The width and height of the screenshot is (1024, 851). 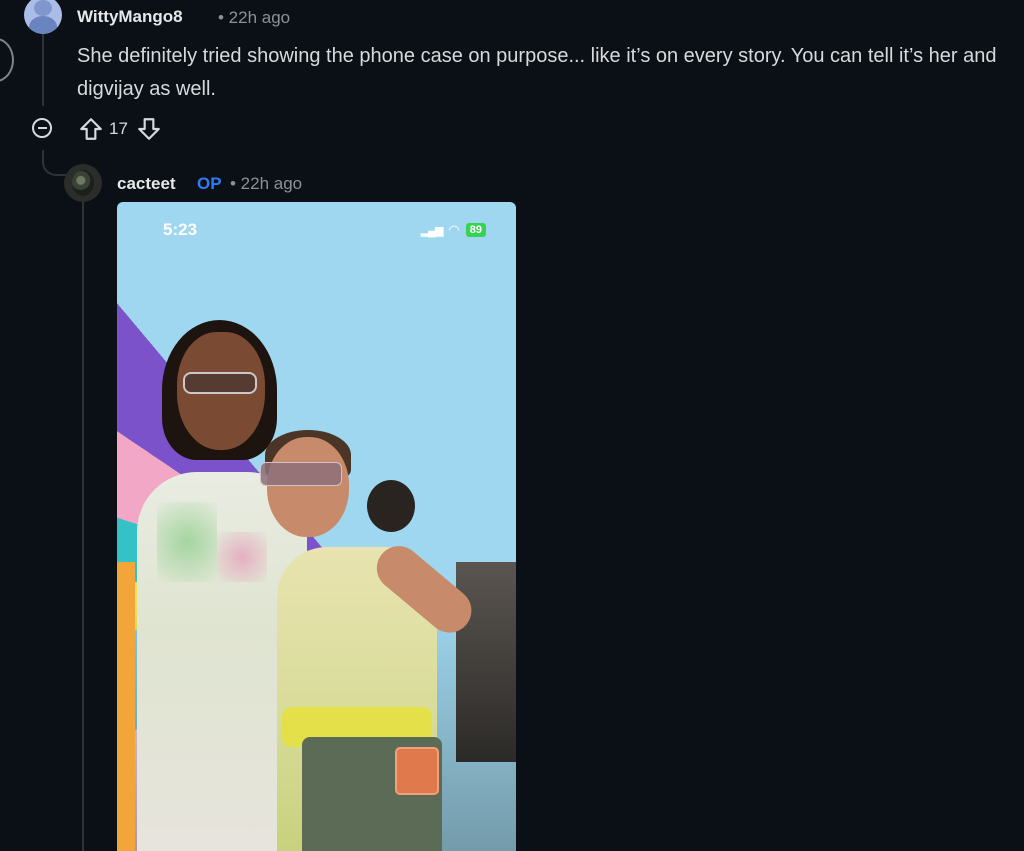 What do you see at coordinates (475, 230) in the screenshot?
I see `battery-icon: 89` at bounding box center [475, 230].